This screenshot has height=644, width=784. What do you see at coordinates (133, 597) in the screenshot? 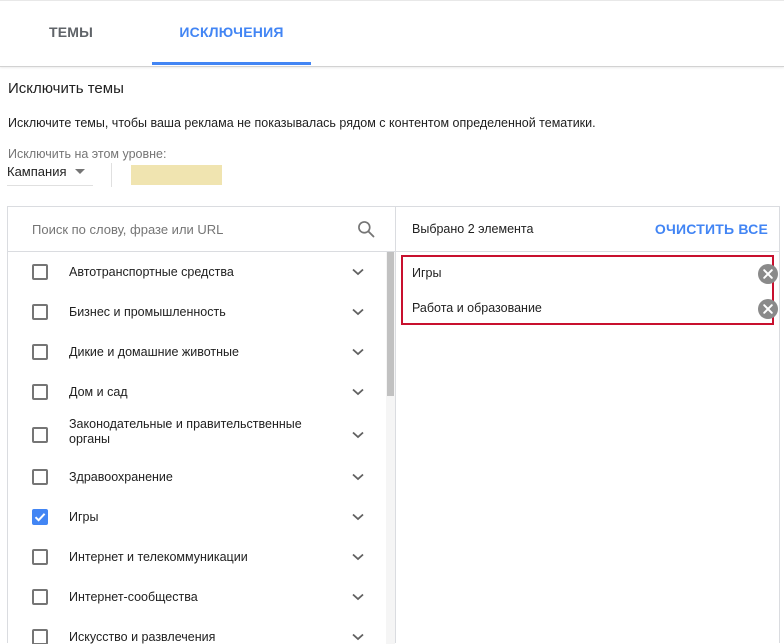
I see `topic-label: Интернет-сообщества` at bounding box center [133, 597].